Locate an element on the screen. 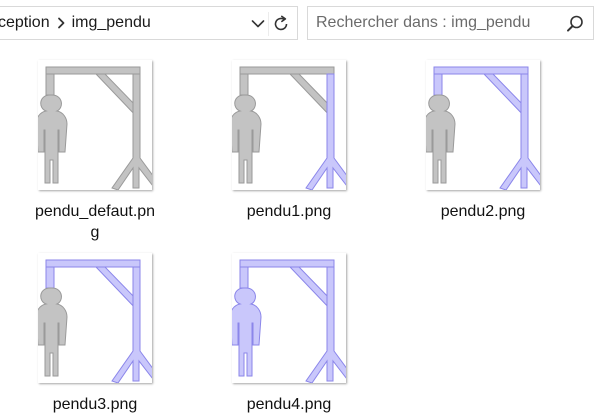 The image size is (600, 419). breadcrumb-item-parent: ception is located at coordinates (25, 23).